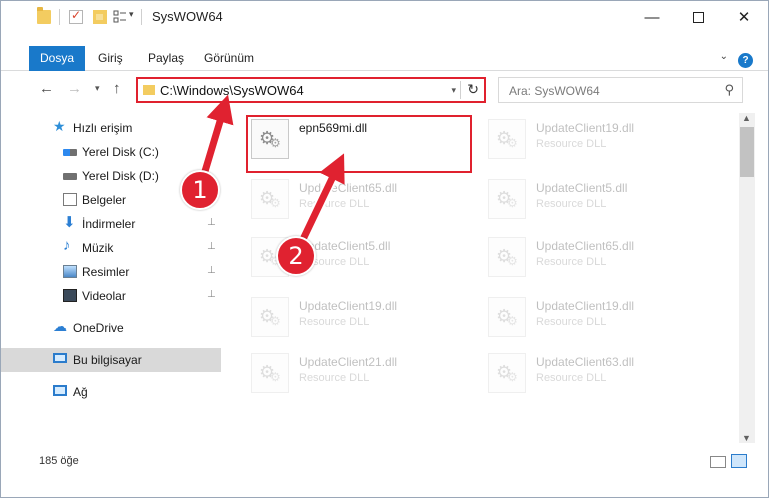 This screenshot has width=769, height=498. I want to click on forward-button: →, so click(74, 88).